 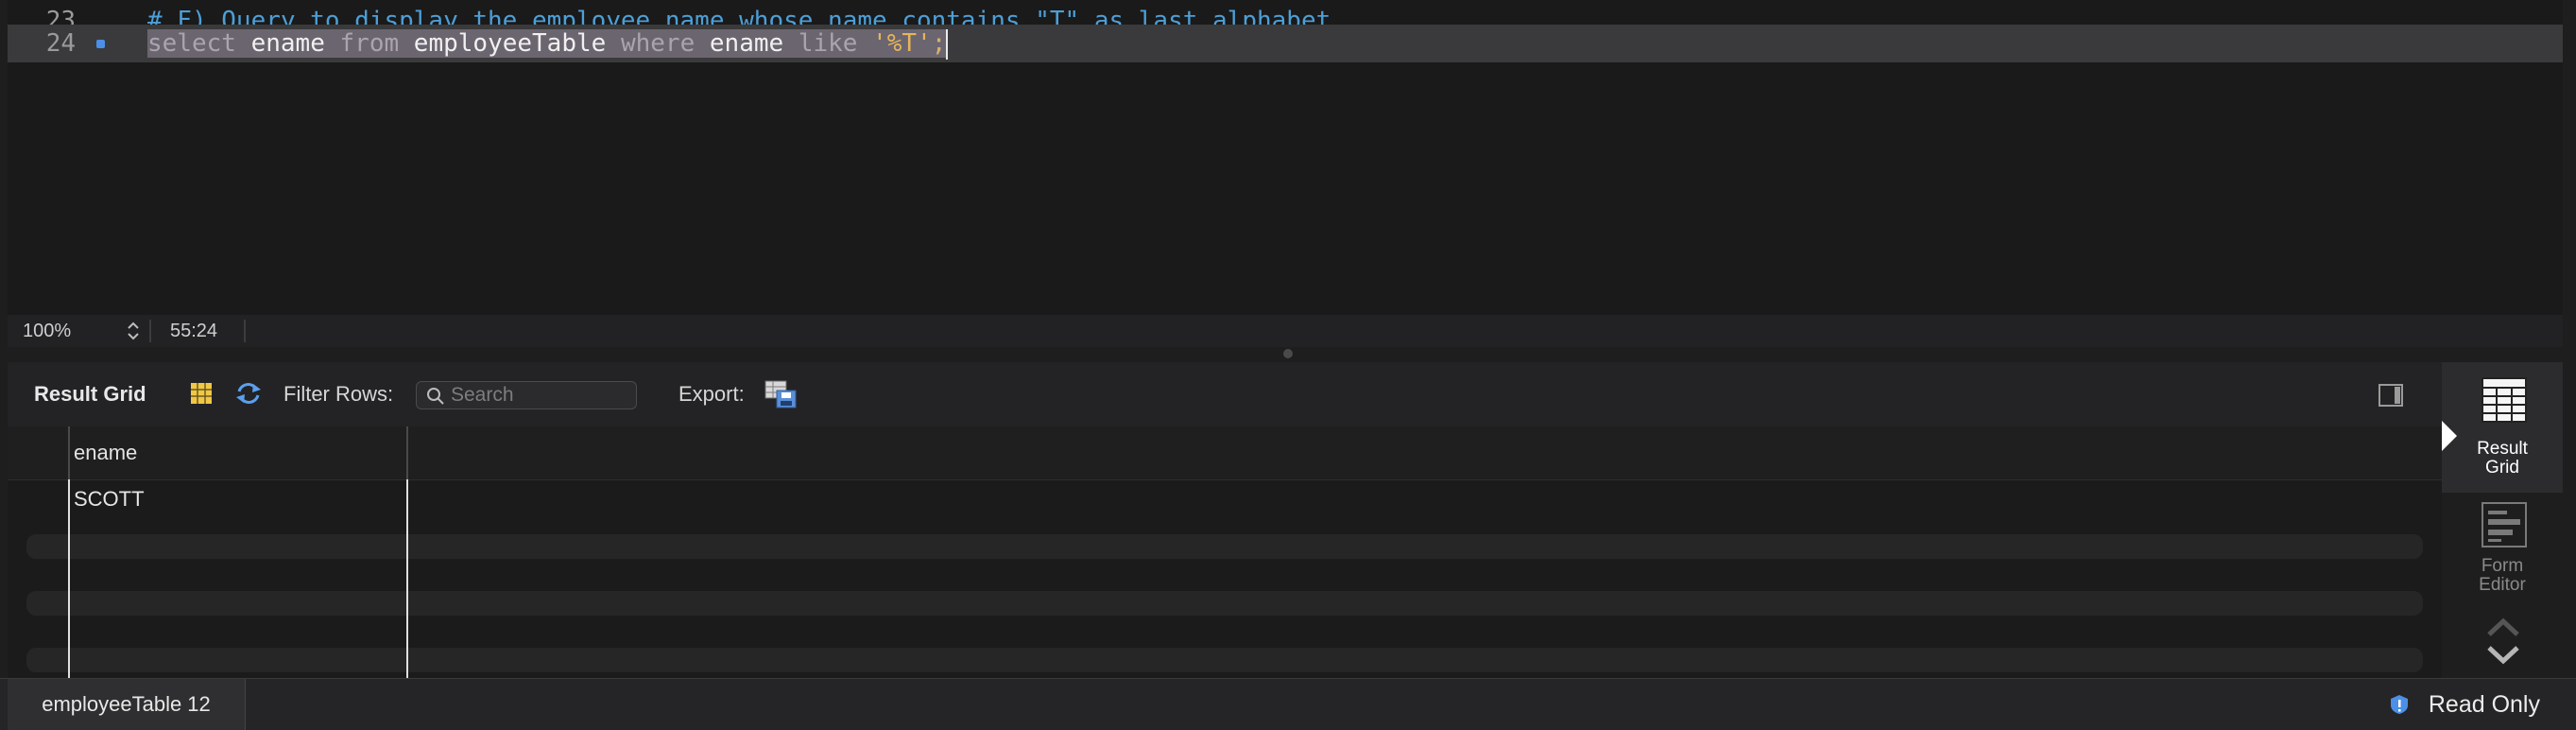 I want to click on search-input, so click(x=540, y=395).